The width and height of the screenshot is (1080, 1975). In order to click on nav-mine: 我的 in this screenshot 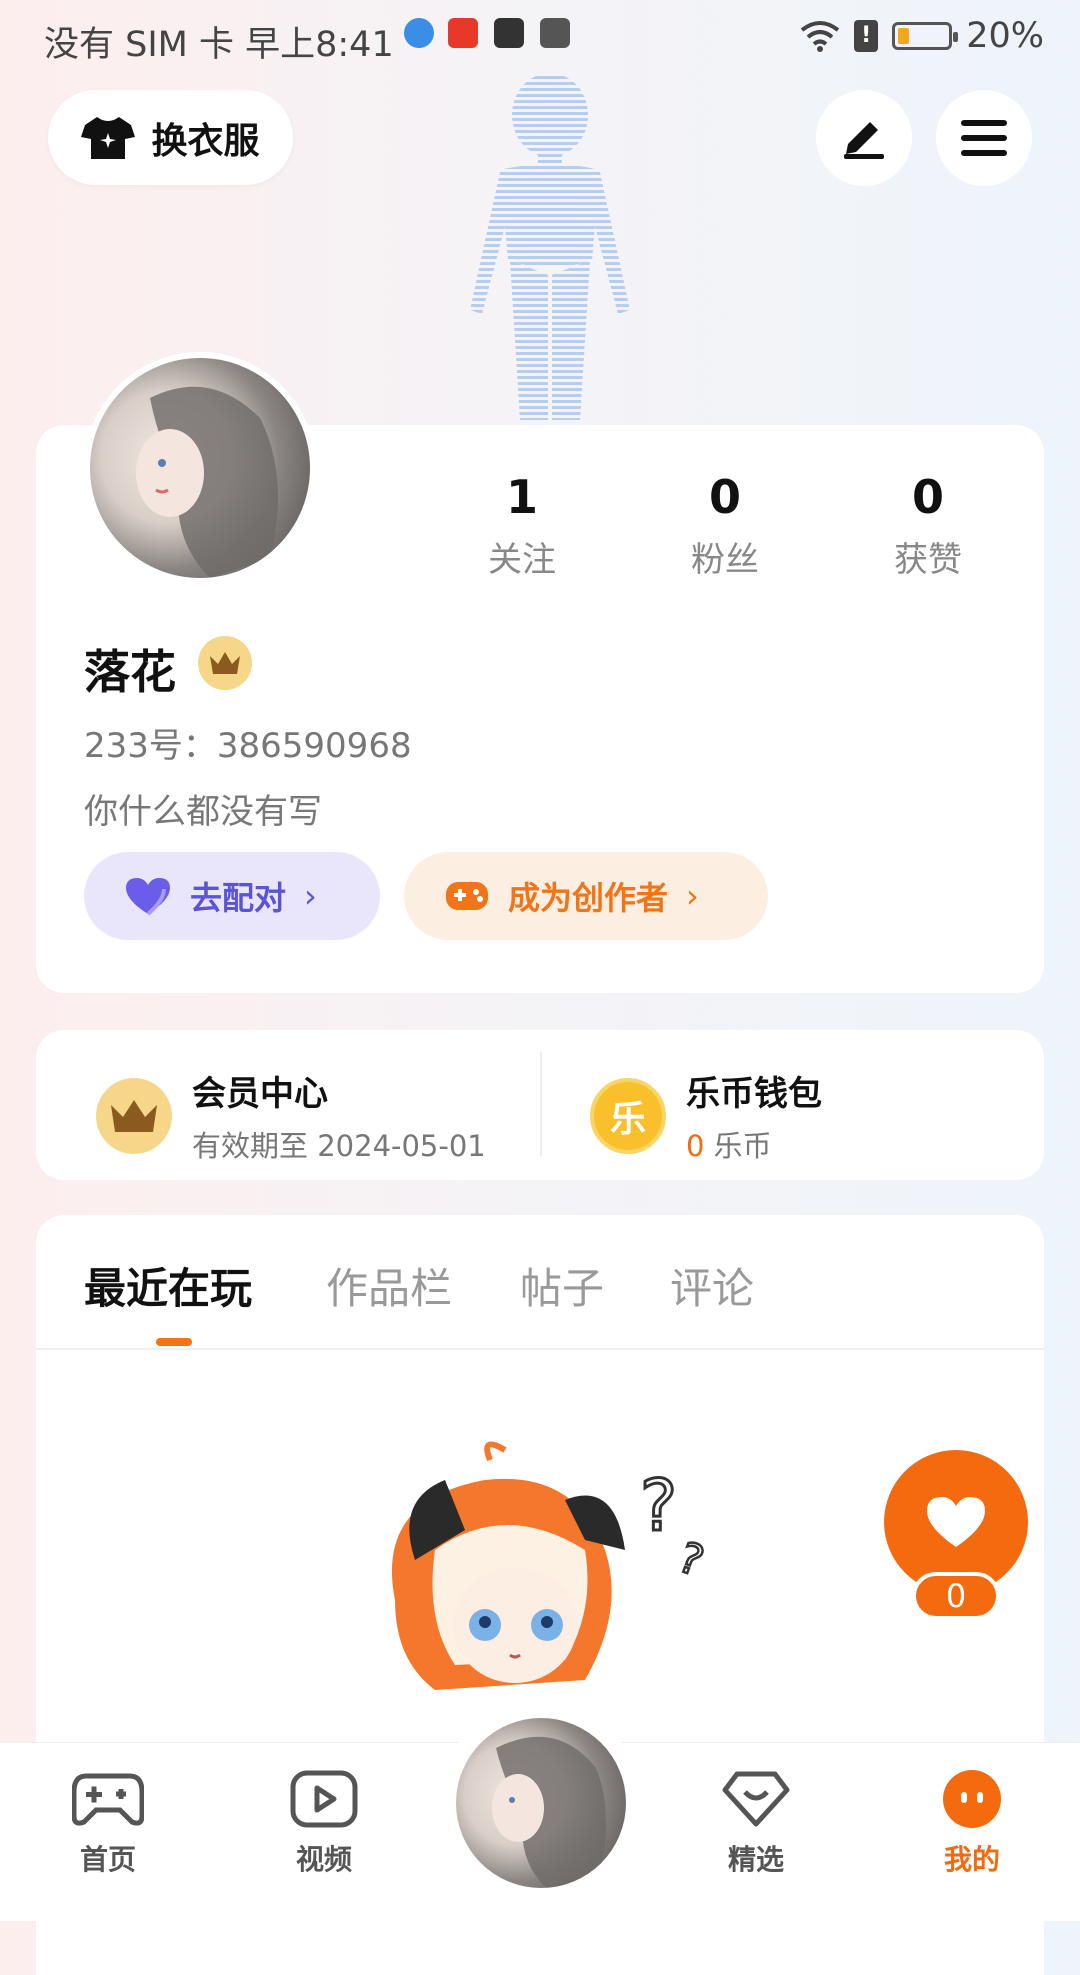, I will do `click(972, 1824)`.